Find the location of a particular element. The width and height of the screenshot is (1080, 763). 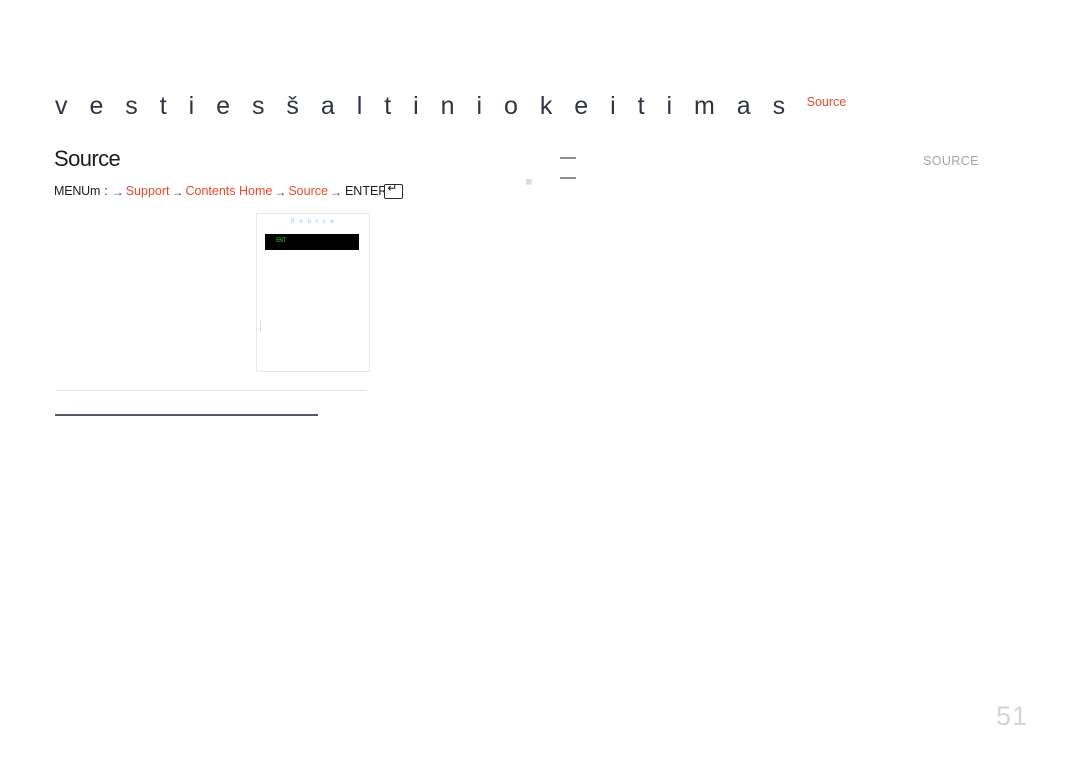

breadcrumb-item-support: Support is located at coordinates (148, 191).